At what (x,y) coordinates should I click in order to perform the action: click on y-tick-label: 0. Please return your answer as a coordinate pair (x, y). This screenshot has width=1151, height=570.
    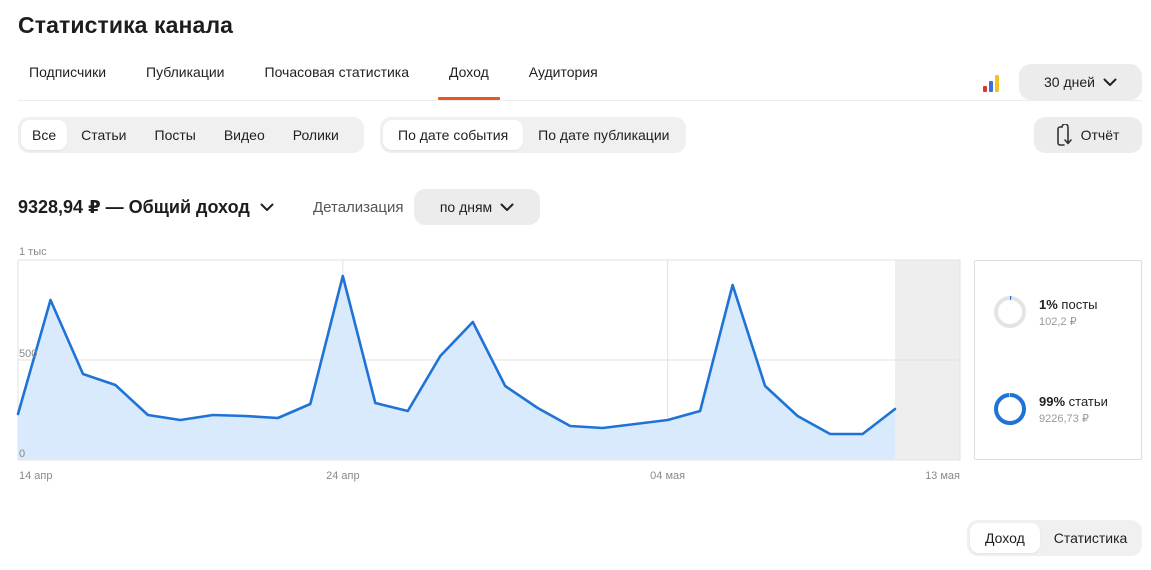
    Looking at the image, I should click on (22, 454).